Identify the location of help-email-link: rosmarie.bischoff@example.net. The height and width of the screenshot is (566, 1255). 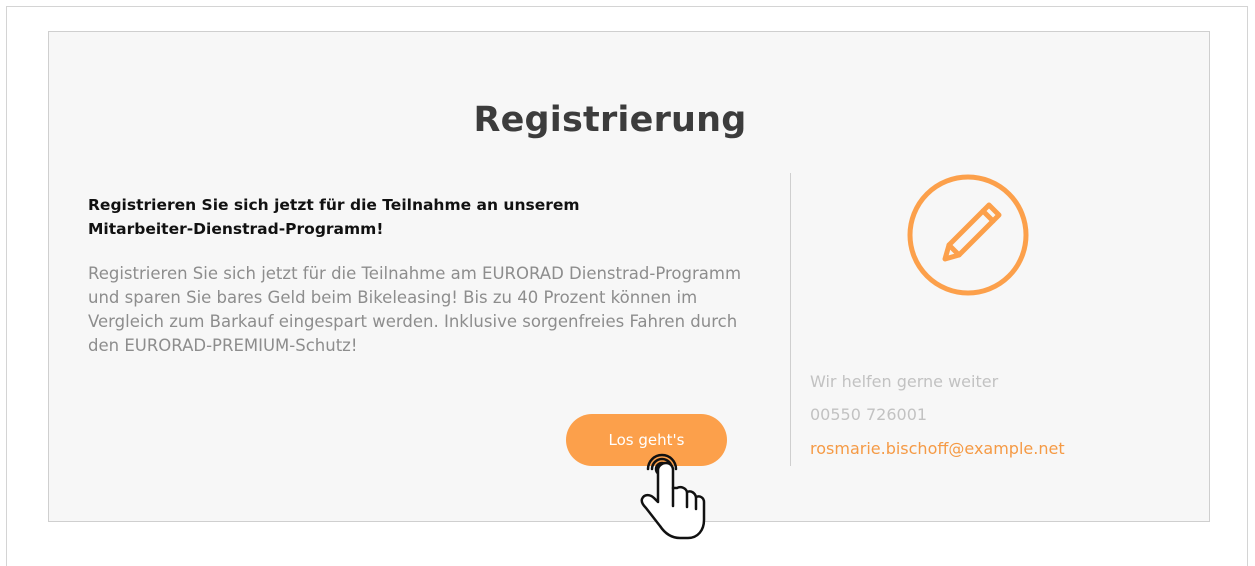
(937, 448).